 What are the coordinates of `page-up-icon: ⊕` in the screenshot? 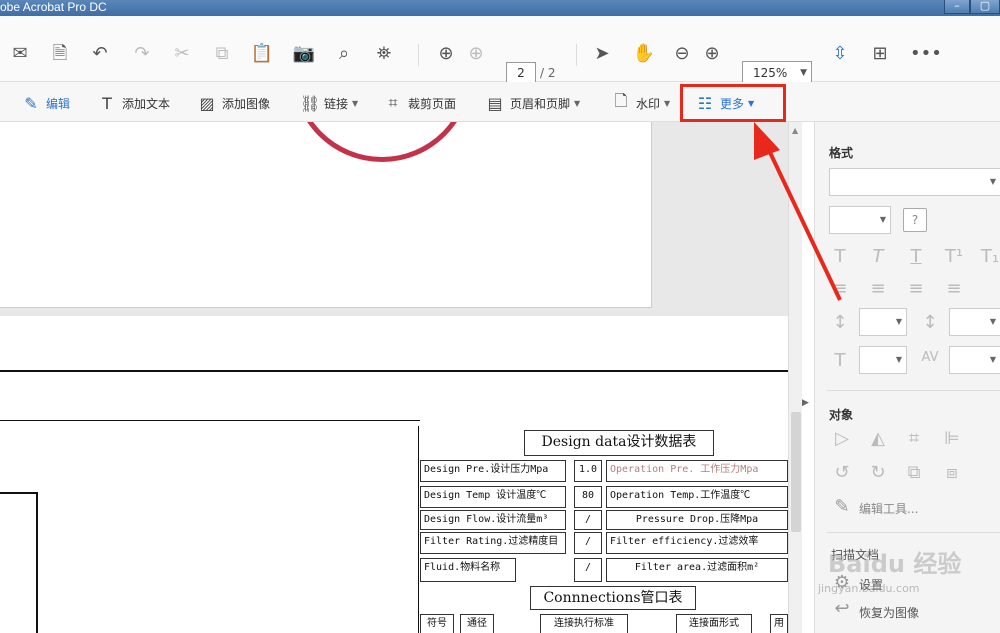 It's located at (446, 54).